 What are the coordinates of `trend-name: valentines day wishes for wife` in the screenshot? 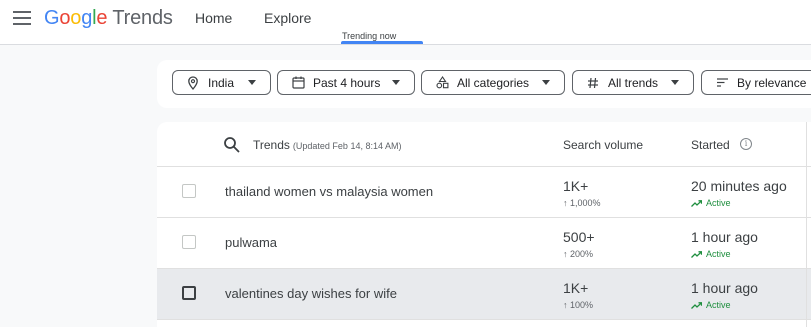 It's located at (311, 293).